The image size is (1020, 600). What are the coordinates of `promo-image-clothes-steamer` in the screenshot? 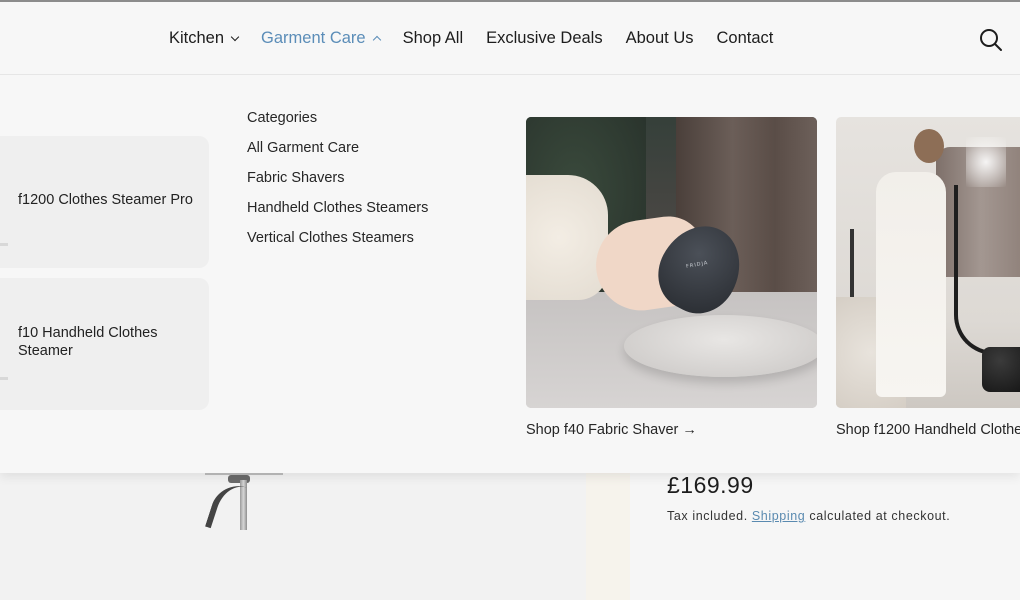 It's located at (928, 262).